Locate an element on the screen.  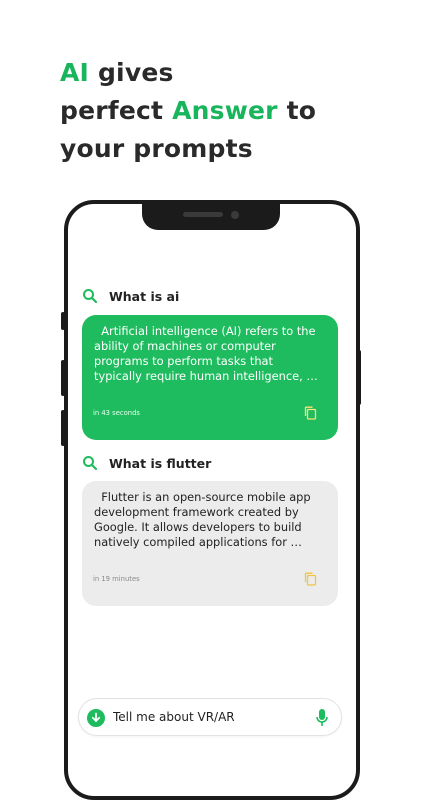
prompt-input-bar is located at coordinates (210, 717).